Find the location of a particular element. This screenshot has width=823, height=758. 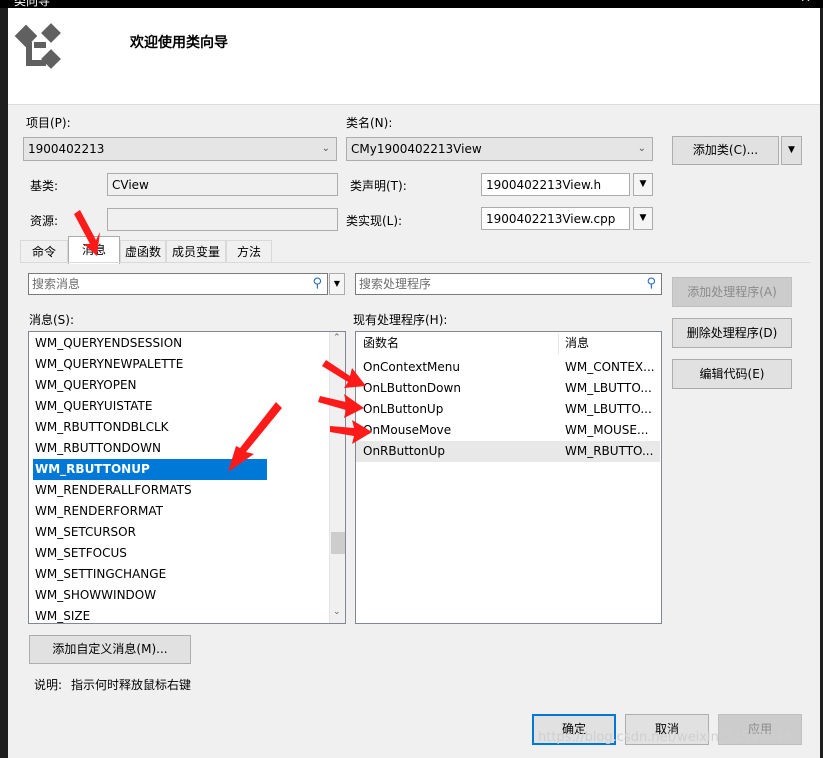

tab-label: 方法 is located at coordinates (248, 252).